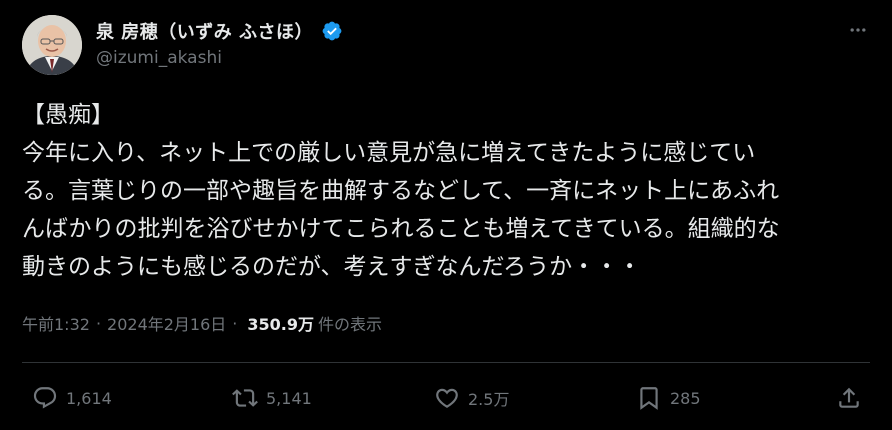  What do you see at coordinates (389, 153) in the screenshot?
I see `post-line: 今年に入り、ネット上での厳しい意見が急に増えてきたように感じてい` at bounding box center [389, 153].